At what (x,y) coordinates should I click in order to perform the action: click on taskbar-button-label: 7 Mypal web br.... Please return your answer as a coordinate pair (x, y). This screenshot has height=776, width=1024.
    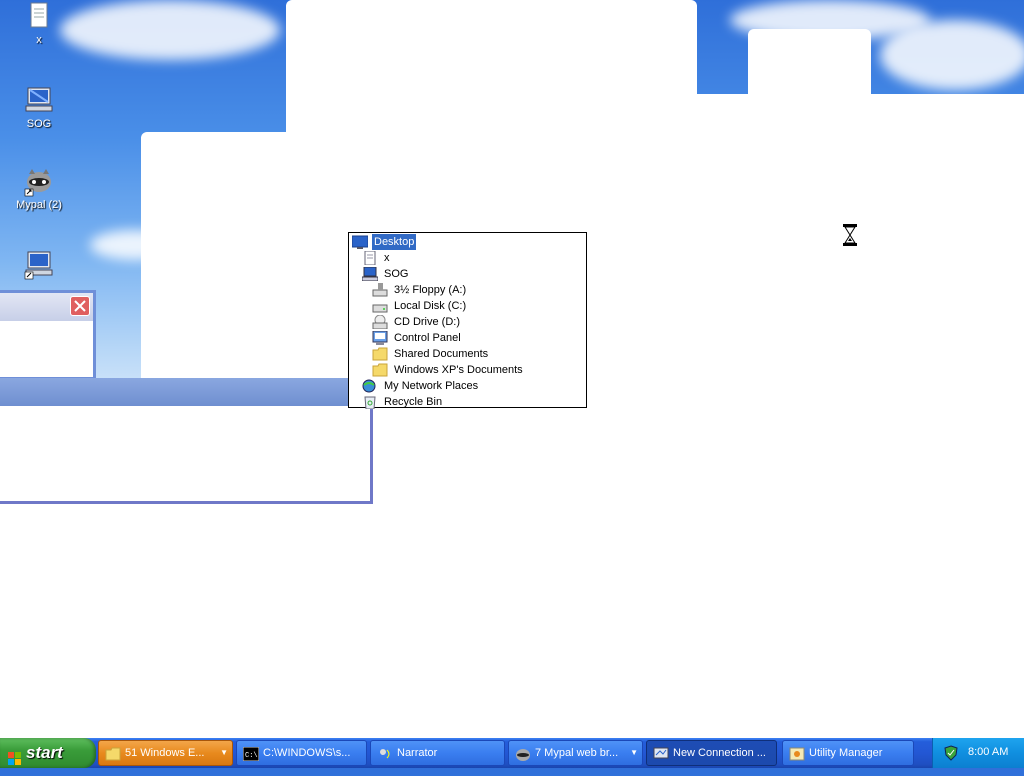
    Looking at the image, I should click on (577, 753).